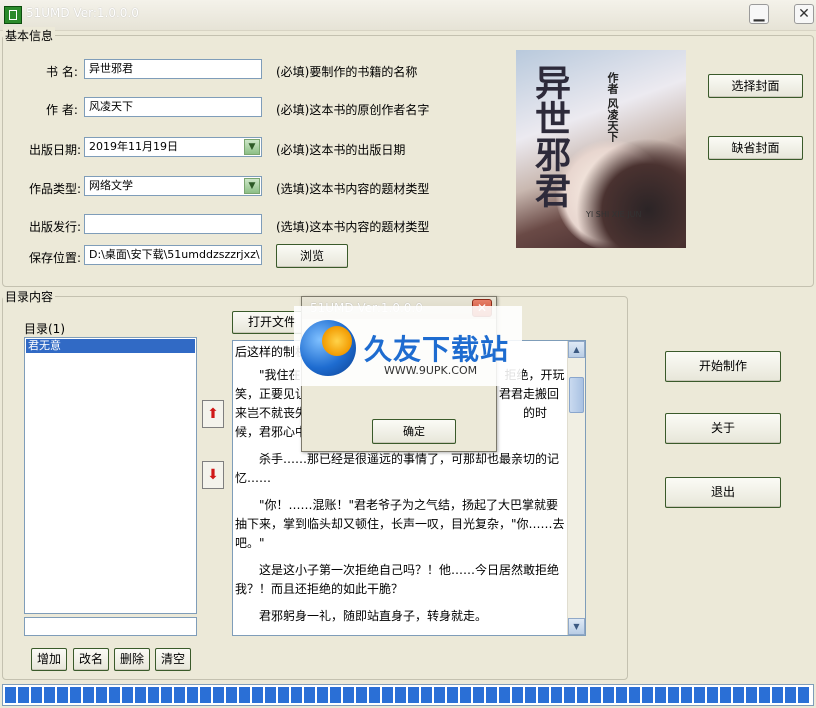  What do you see at coordinates (44, 329) in the screenshot?
I see `toc-count-label: 目录(1)` at bounding box center [44, 329].